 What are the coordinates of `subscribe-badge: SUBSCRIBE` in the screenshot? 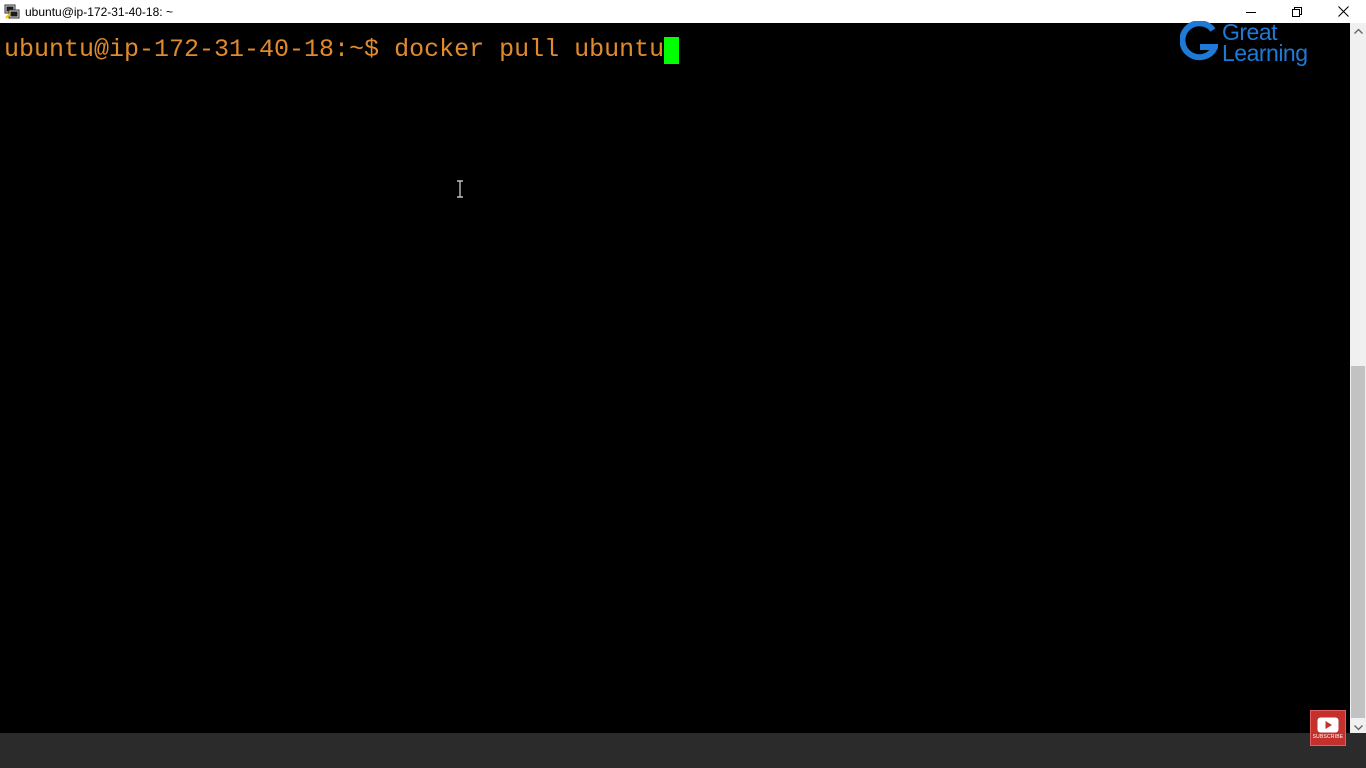 It's located at (1328, 728).